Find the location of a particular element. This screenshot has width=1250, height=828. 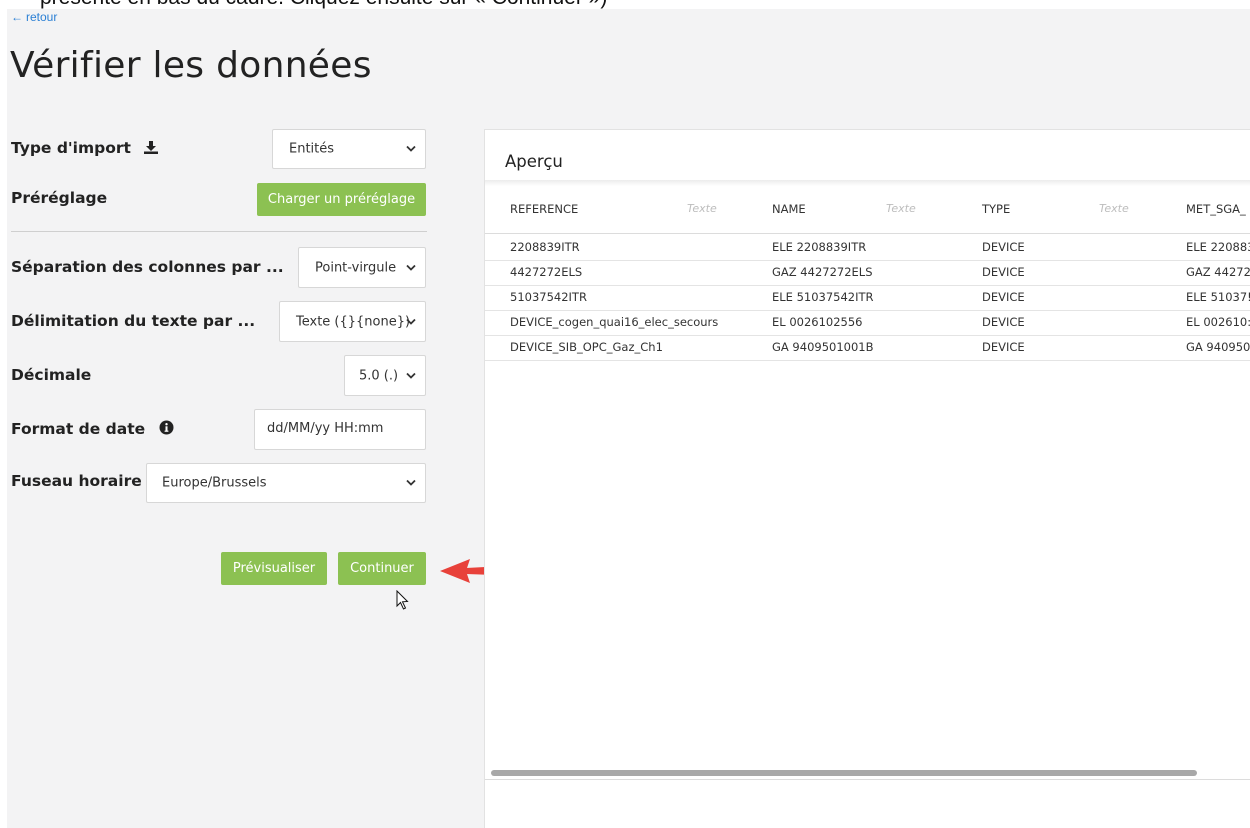

panel-header-shadow is located at coordinates (867, 183).